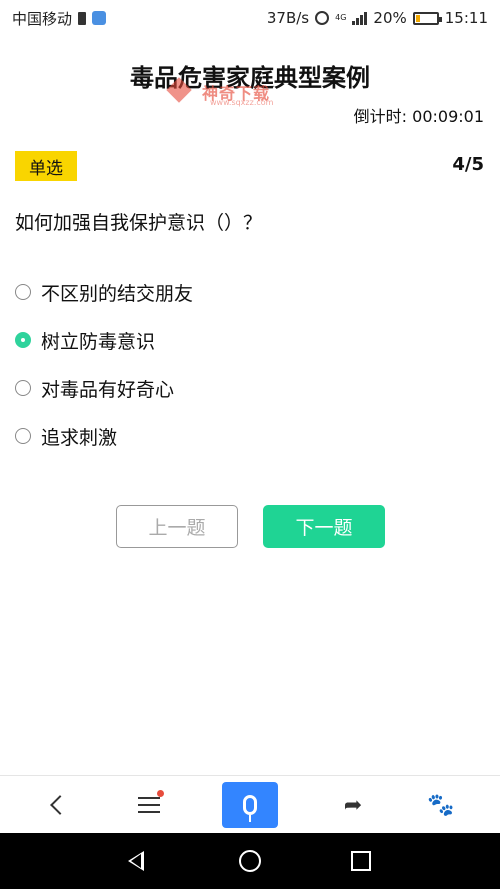  Describe the element at coordinates (98, 341) in the screenshot. I see `option-label: 树立防毒意识` at that location.